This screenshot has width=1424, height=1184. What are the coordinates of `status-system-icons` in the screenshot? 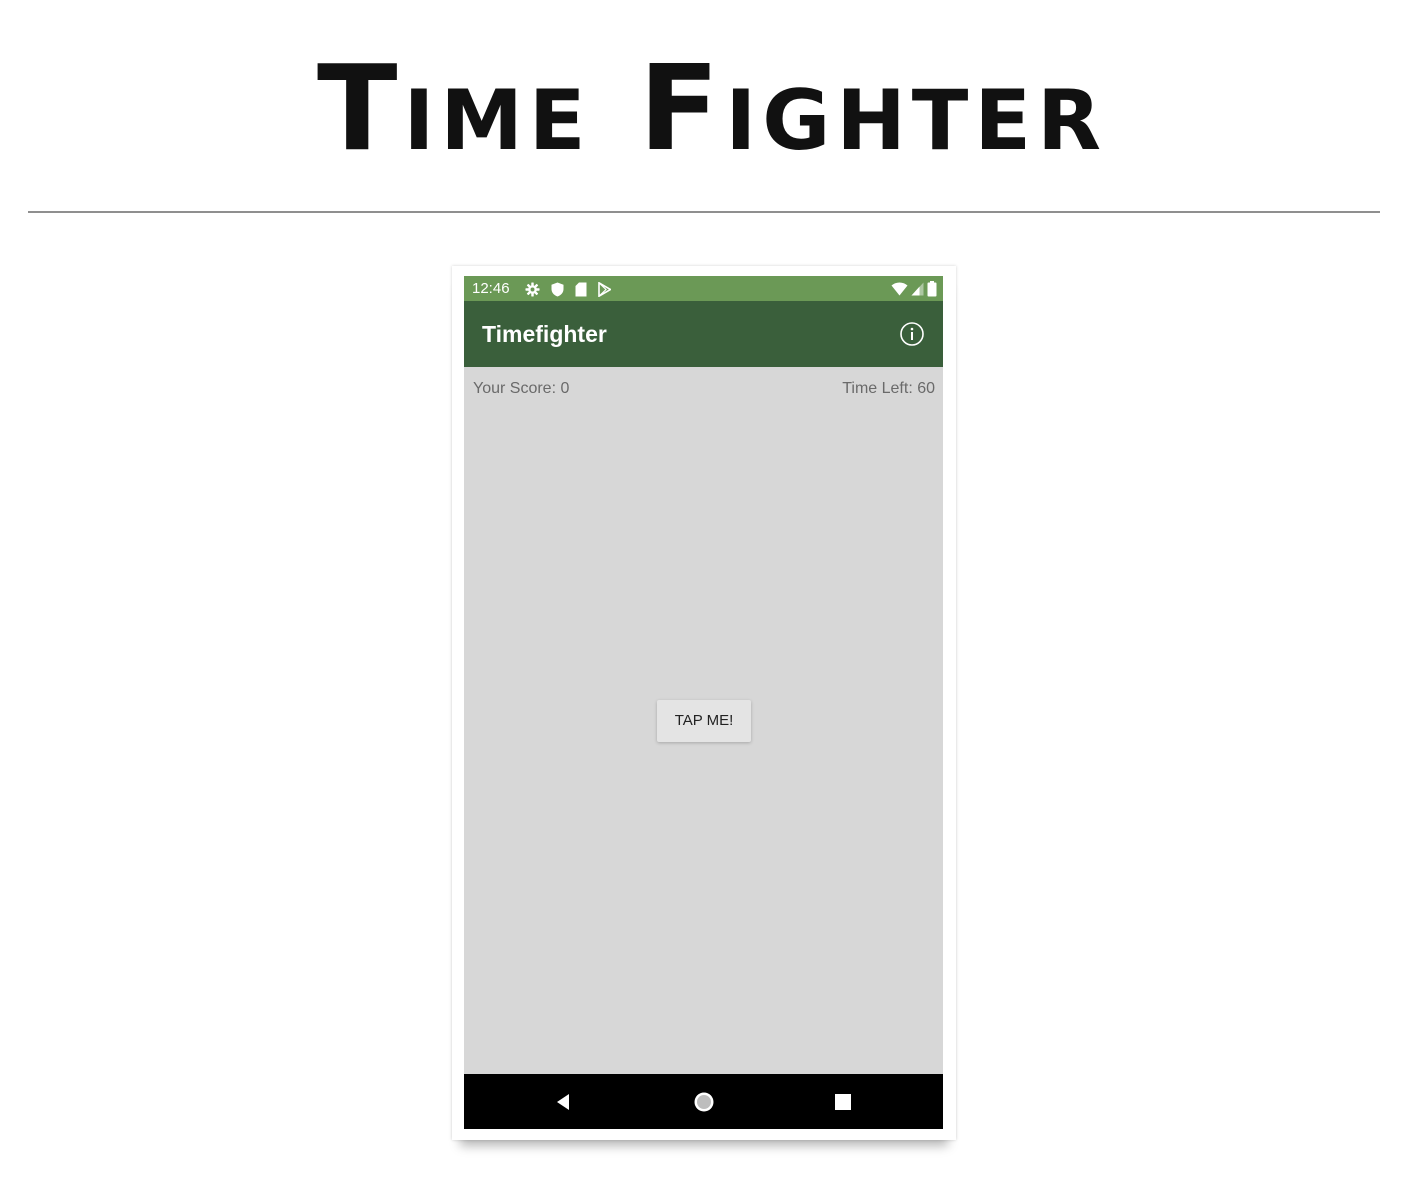 It's located at (914, 289).